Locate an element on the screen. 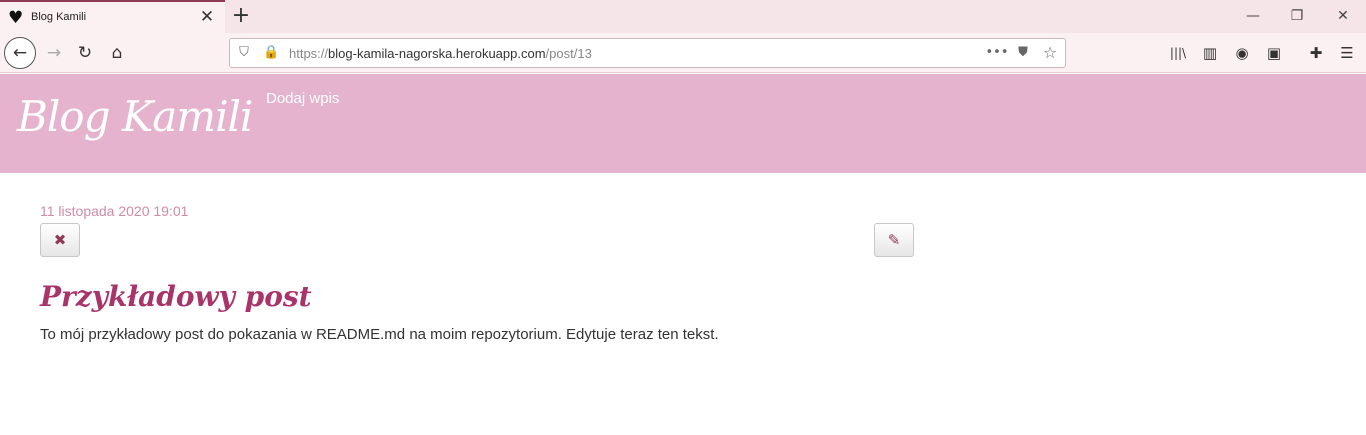  home-button: ⌂ is located at coordinates (117, 53).